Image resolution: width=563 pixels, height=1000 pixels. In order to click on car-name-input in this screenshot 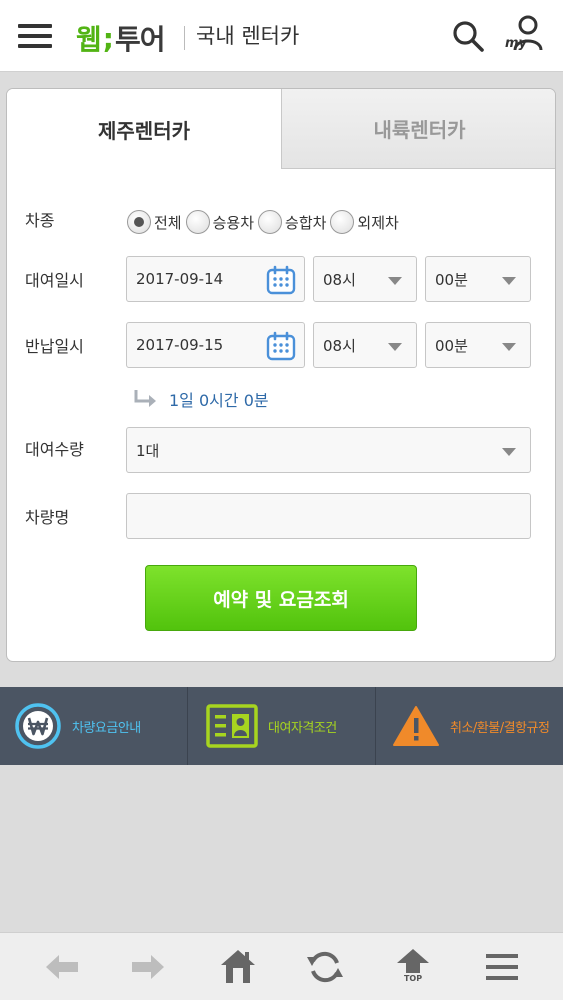, I will do `click(333, 516)`.